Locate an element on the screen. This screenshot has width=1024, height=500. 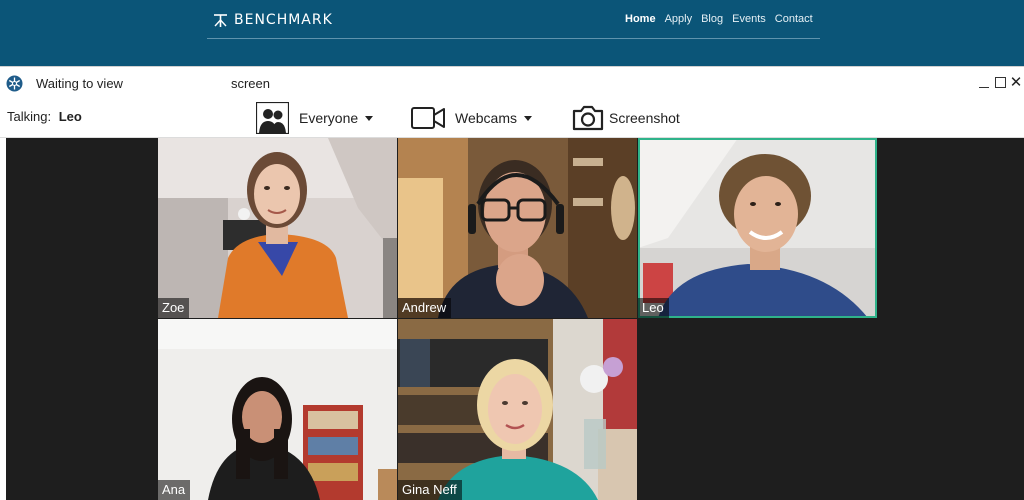
maximize-icon is located at coordinates (1000, 82).